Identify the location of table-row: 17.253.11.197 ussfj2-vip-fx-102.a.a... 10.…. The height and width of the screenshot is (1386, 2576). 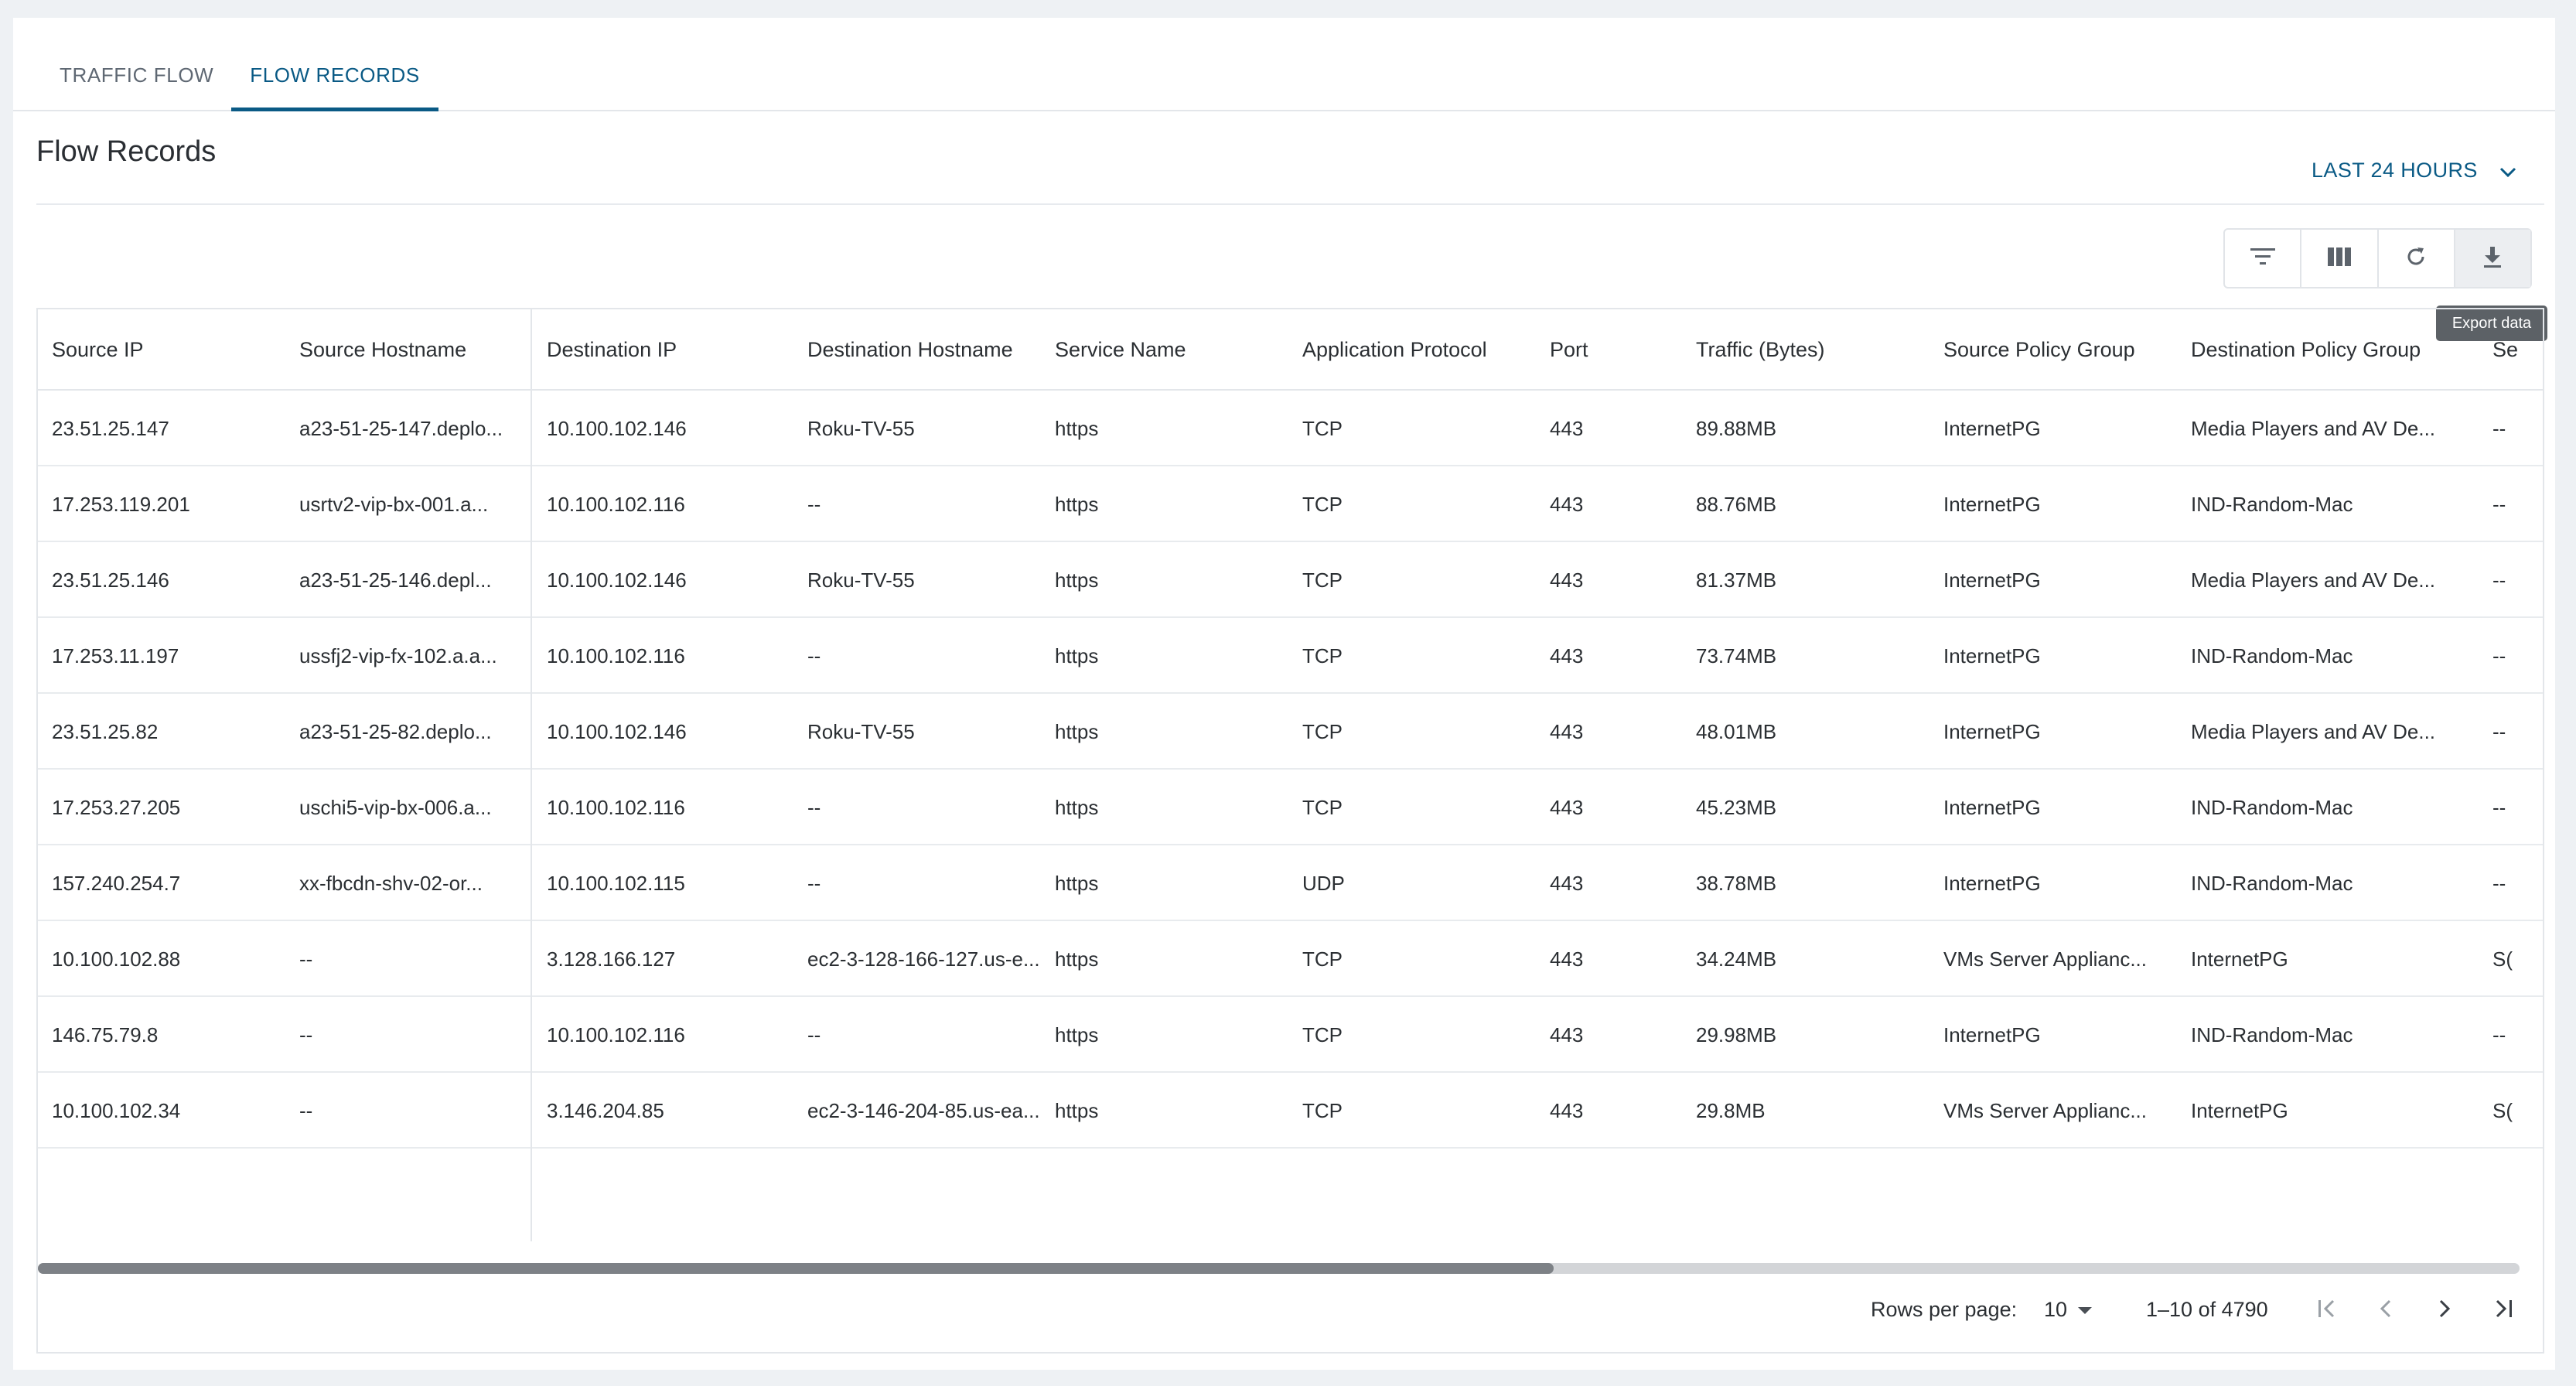
(1291, 656).